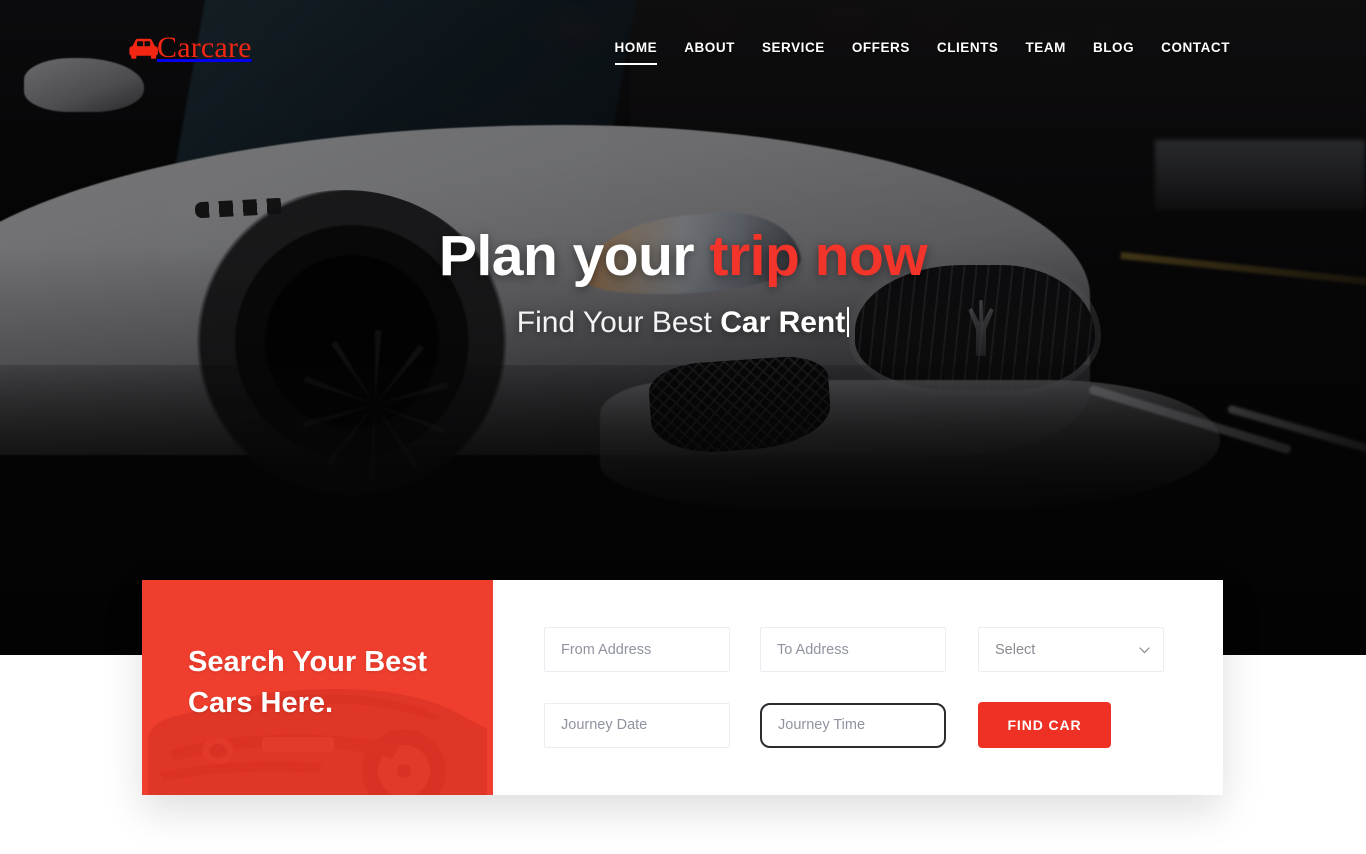  I want to click on hero-title-plain: Plan your, so click(574, 256).